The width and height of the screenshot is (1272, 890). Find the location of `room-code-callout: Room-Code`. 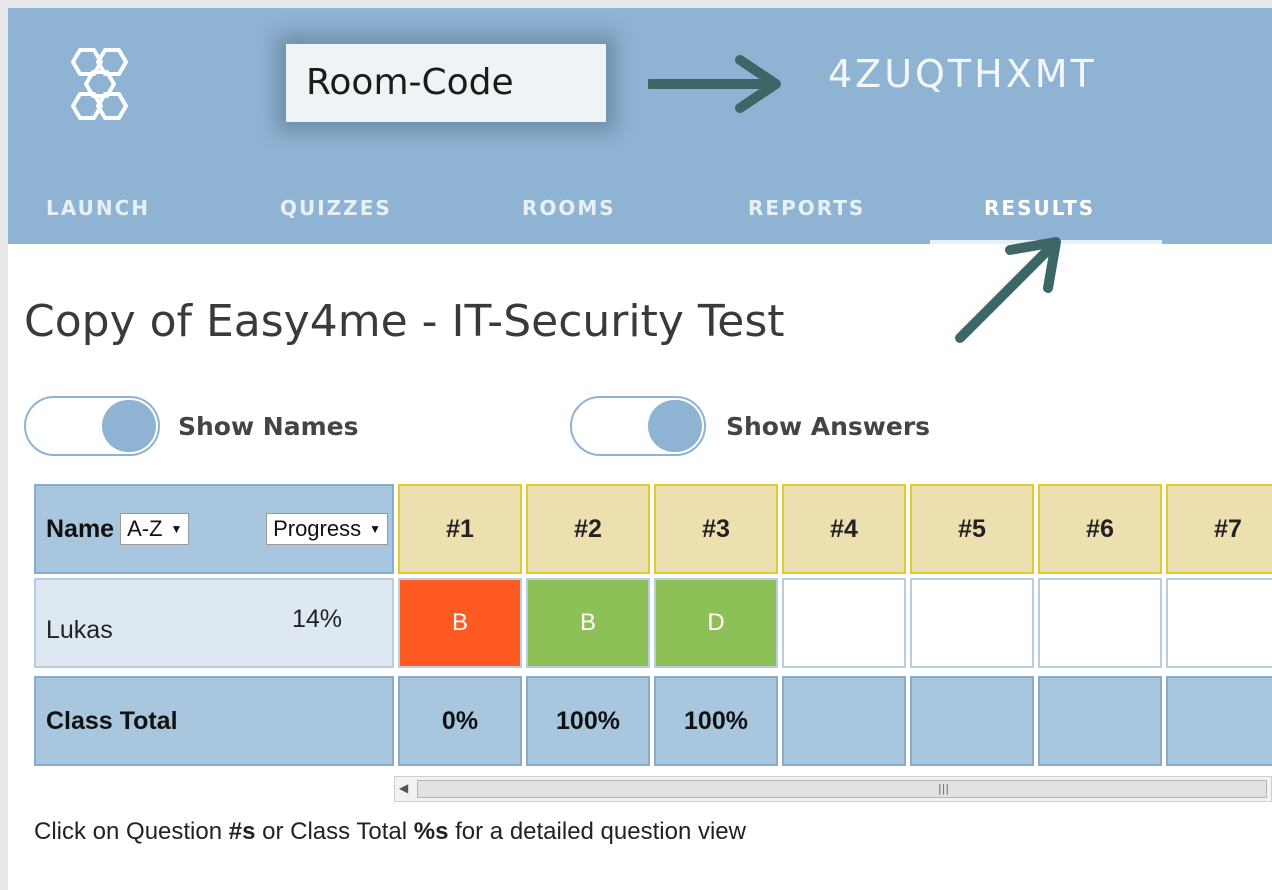

room-code-callout: Room-Code is located at coordinates (446, 83).